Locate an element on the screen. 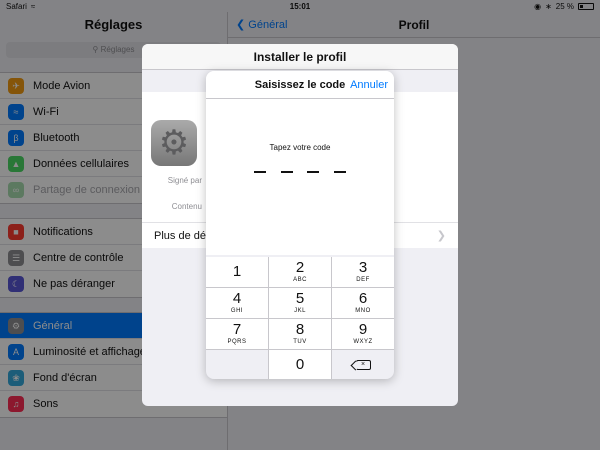 The width and height of the screenshot is (600, 450). cancel-button: Annuler is located at coordinates (369, 85).